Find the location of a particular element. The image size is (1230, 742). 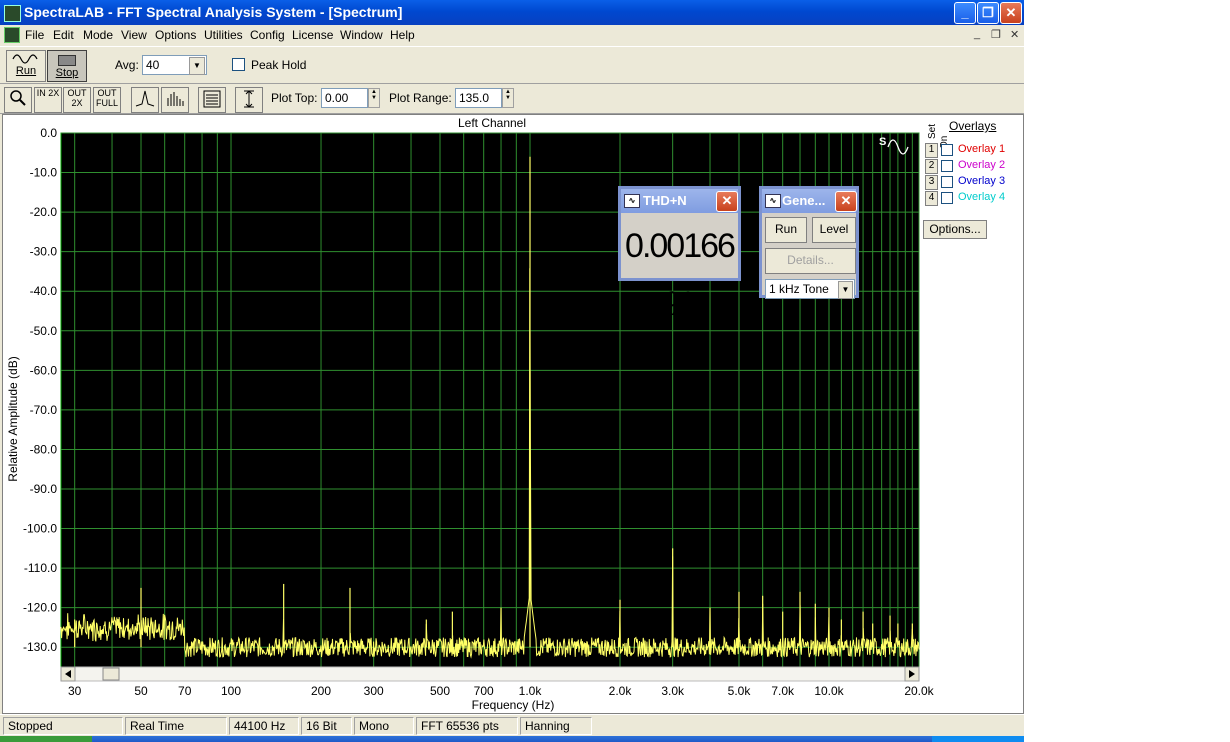

y-tick-label: -20.0 is located at coordinates (44, 212).